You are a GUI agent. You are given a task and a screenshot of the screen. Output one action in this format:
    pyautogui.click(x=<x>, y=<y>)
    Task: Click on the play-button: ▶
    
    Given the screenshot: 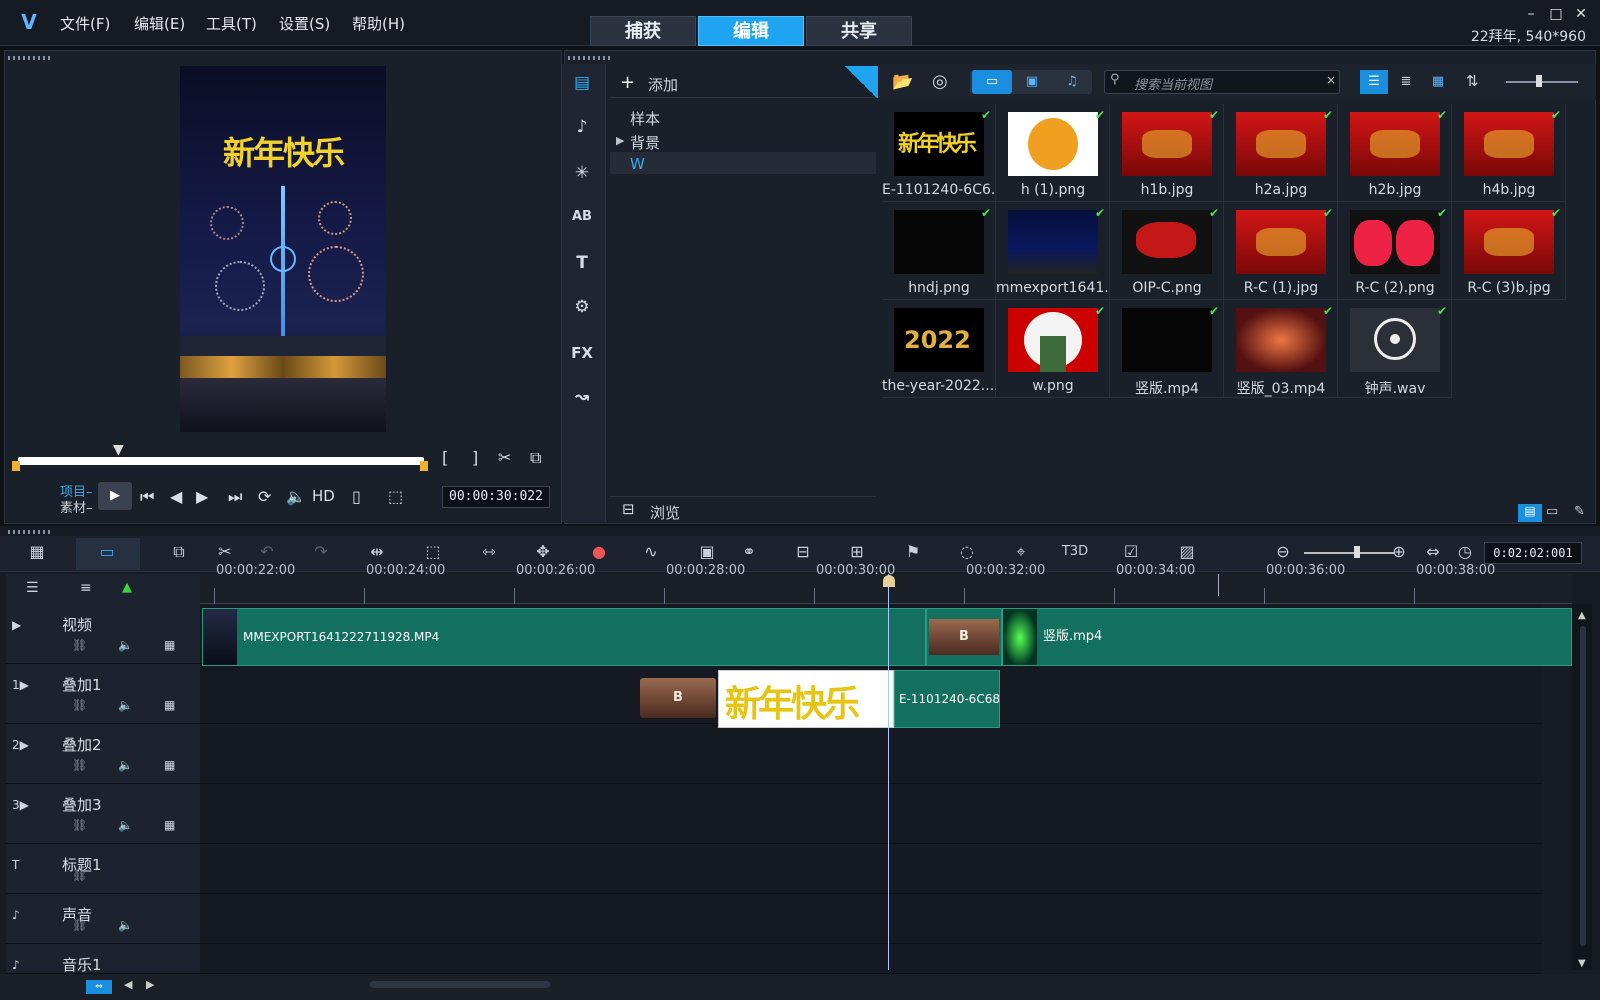 What is the action you would take?
    pyautogui.click(x=115, y=496)
    